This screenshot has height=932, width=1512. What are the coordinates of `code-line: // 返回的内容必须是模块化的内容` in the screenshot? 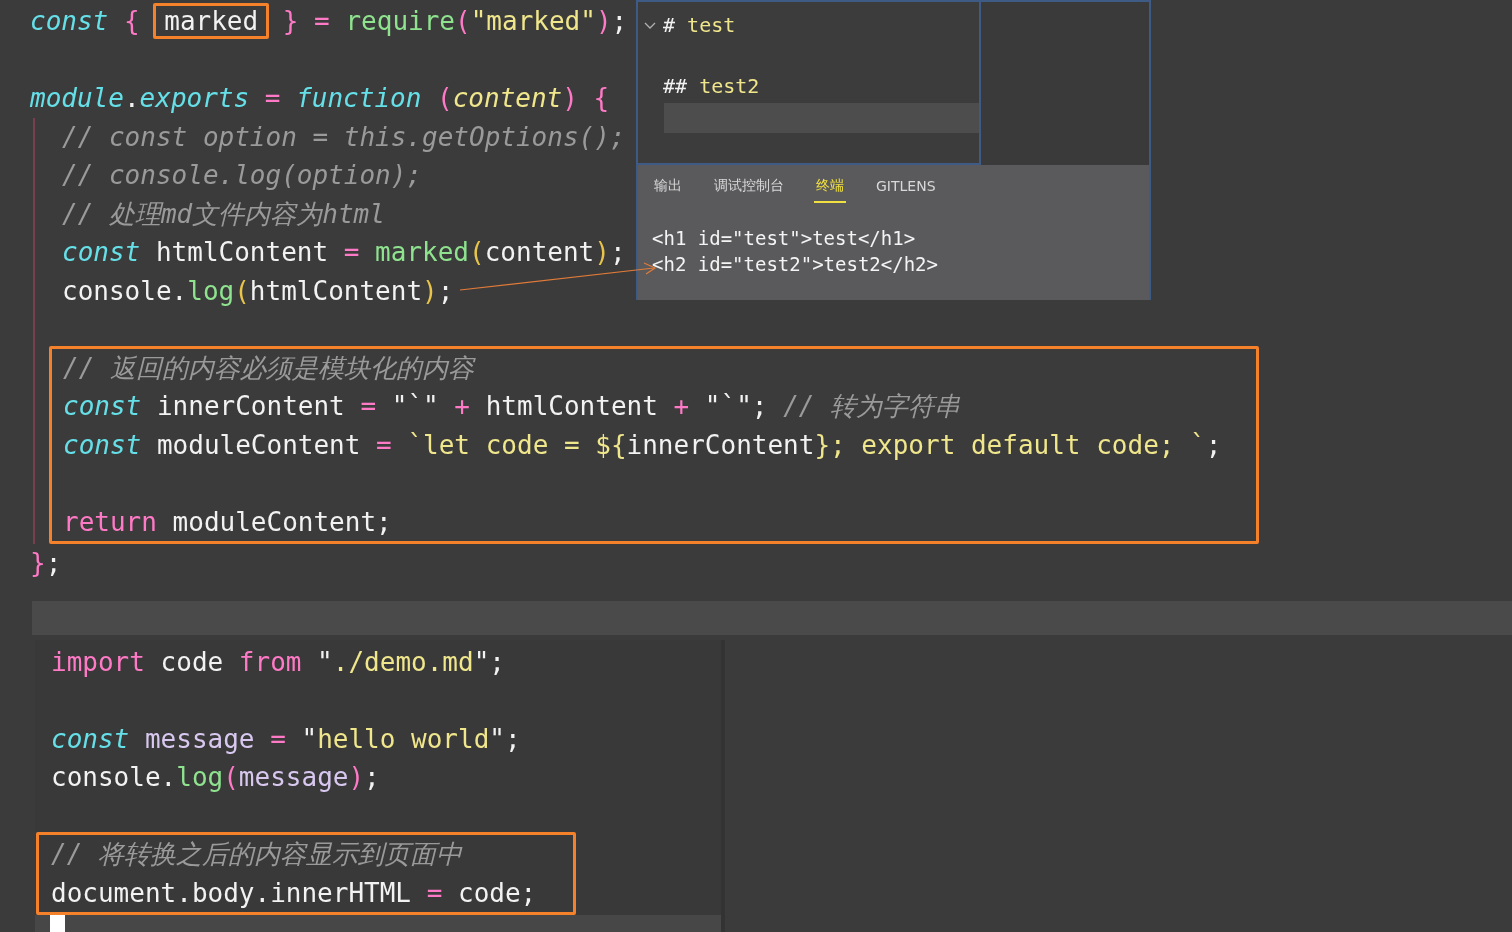 It's located at (268, 367).